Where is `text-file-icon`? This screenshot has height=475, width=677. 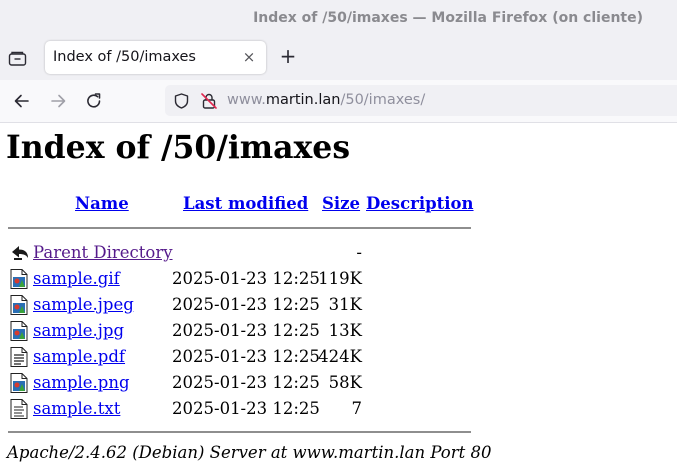 text-file-icon is located at coordinates (19, 409).